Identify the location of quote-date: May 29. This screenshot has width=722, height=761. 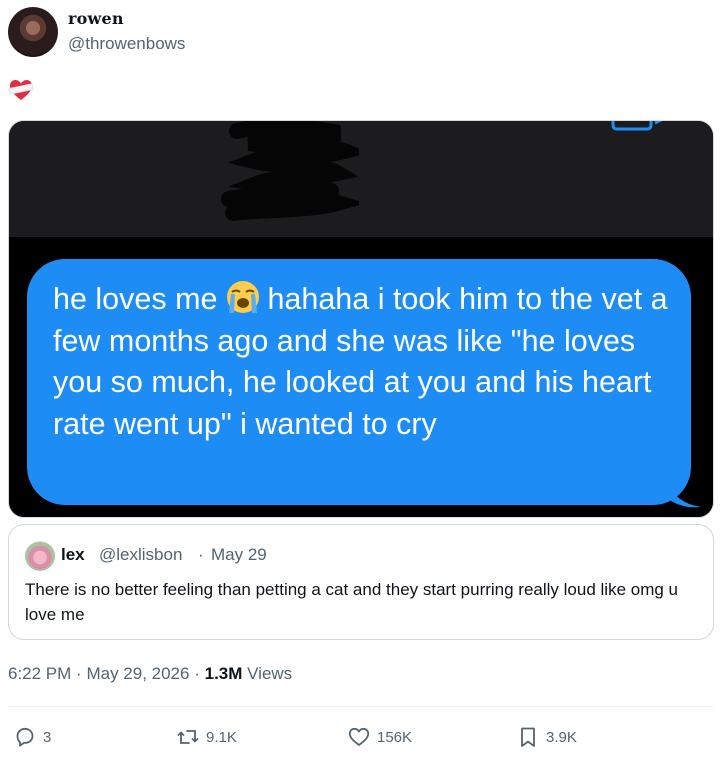
(239, 555).